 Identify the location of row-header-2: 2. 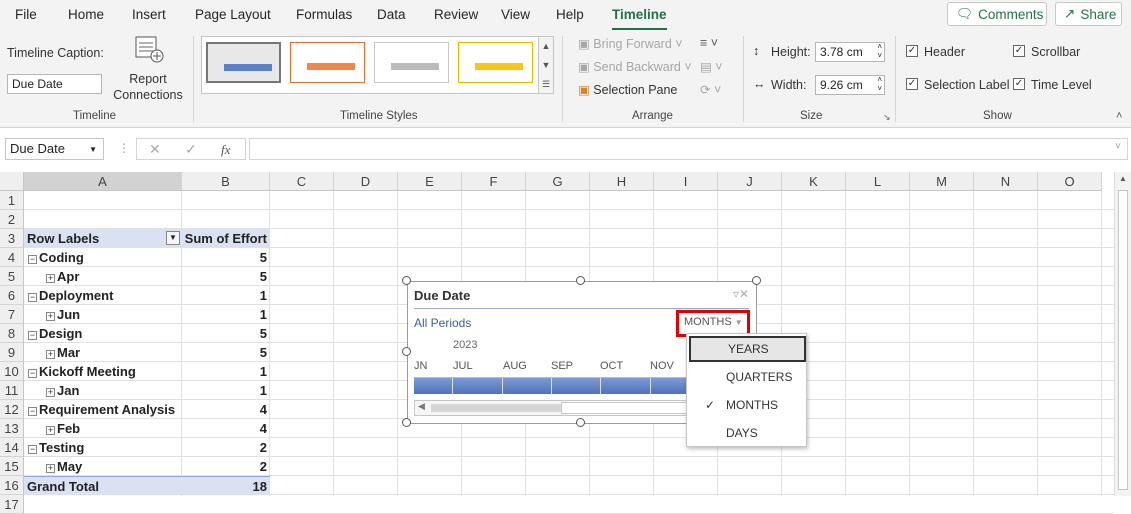
(12, 219).